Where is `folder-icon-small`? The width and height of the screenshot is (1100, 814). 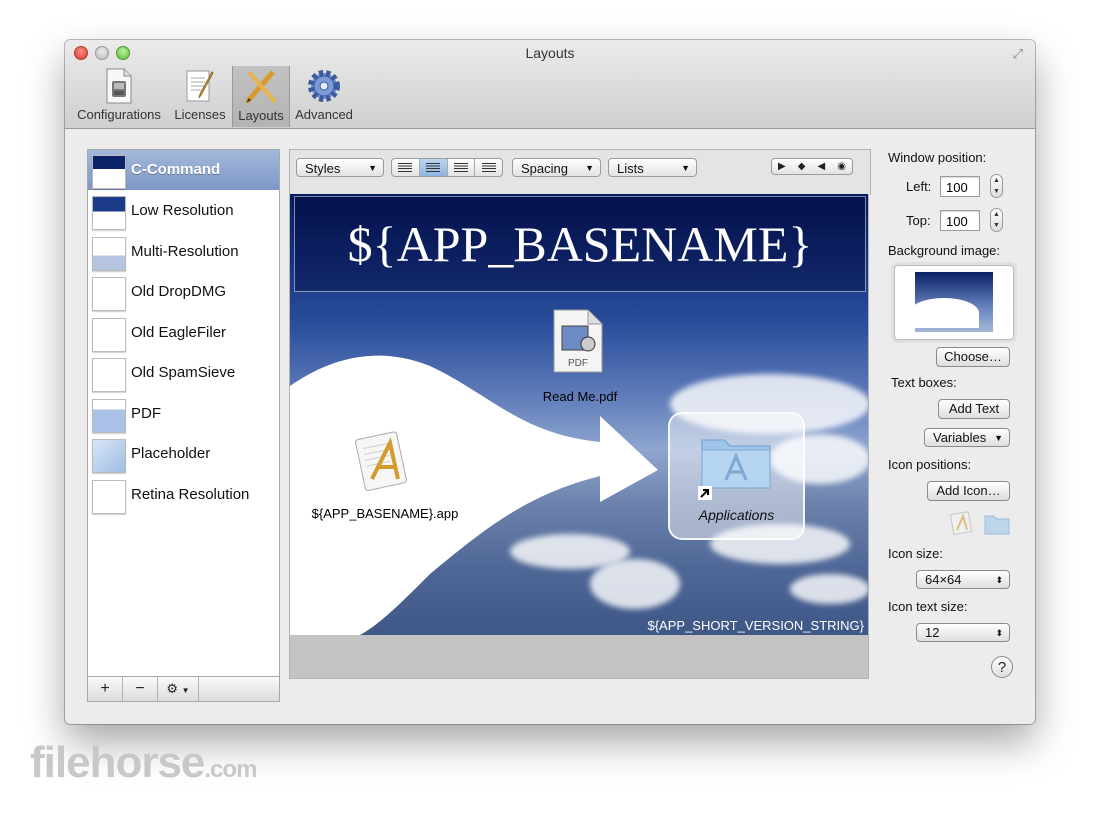 folder-icon-small is located at coordinates (997, 524).